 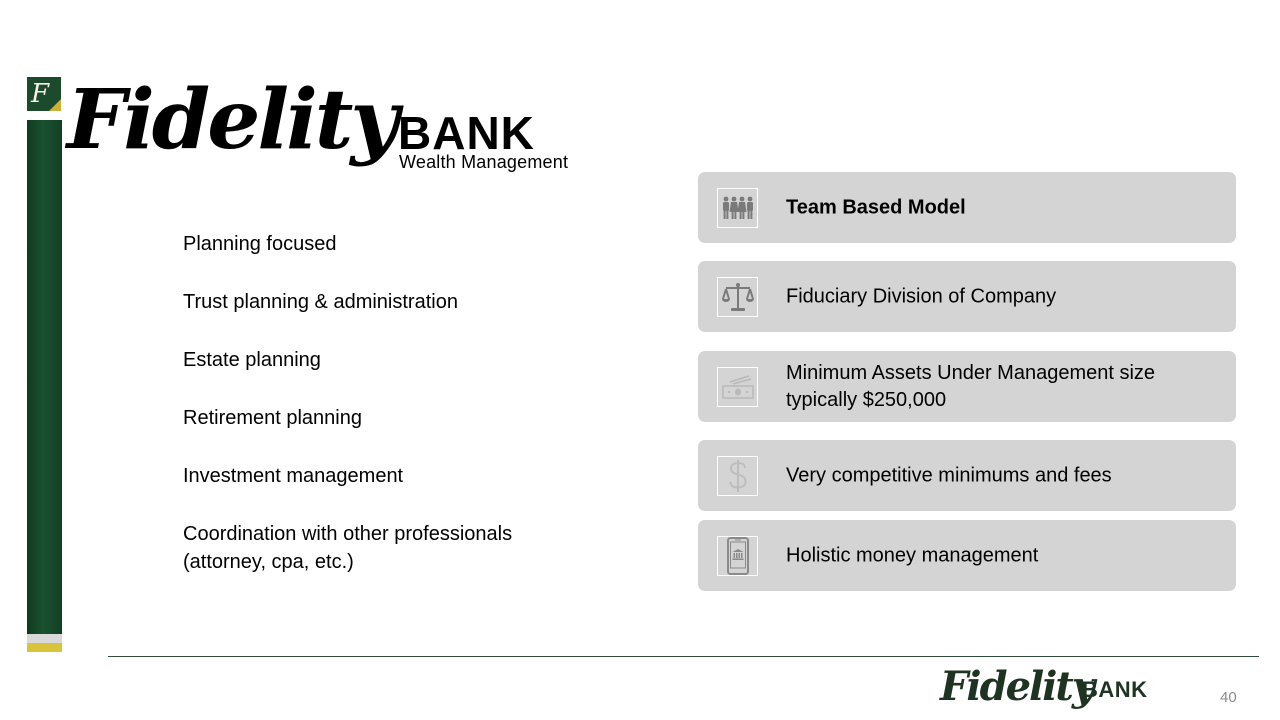 I want to click on mobile-bank-icon, so click(x=737, y=556).